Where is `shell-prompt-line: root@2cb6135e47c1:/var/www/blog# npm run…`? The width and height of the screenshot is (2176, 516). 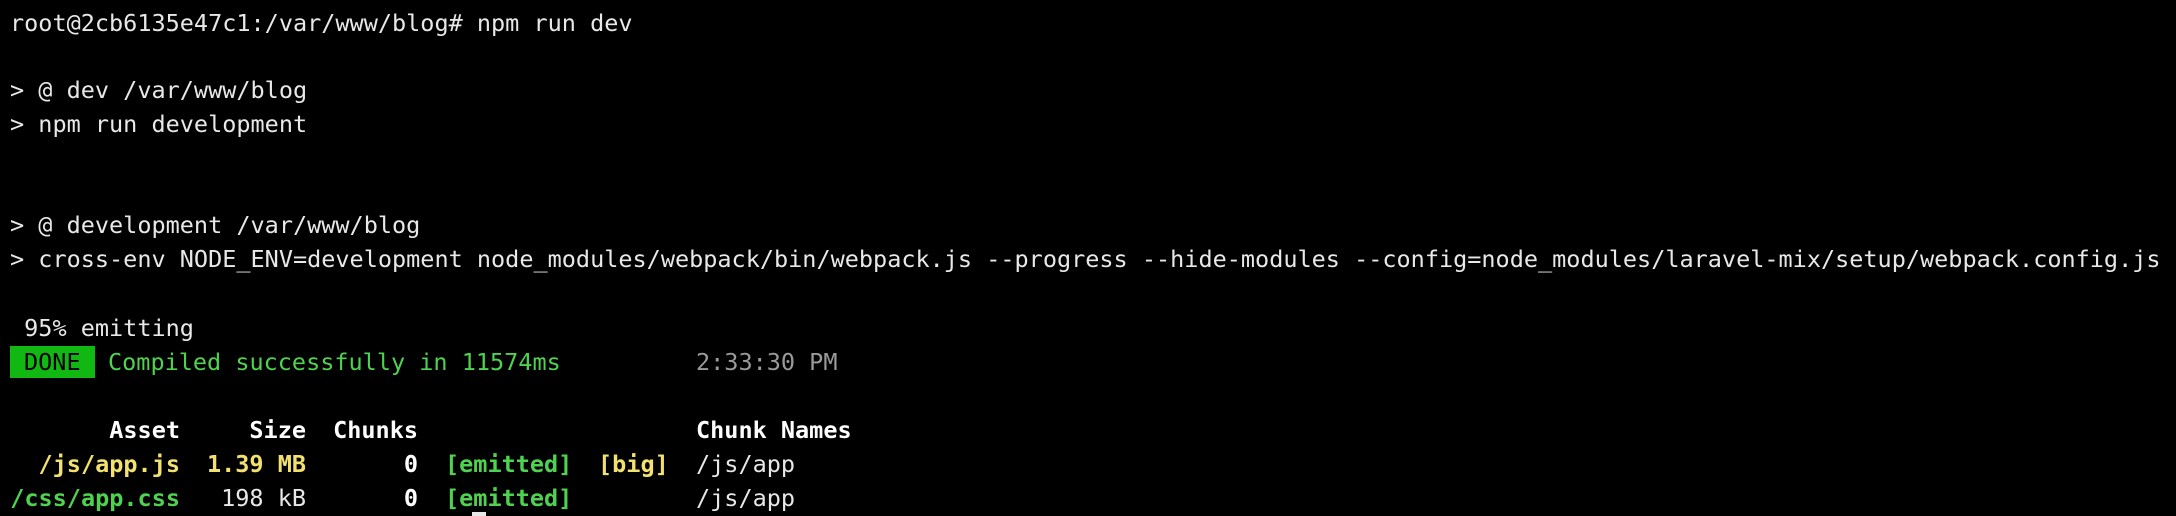 shell-prompt-line: root@2cb6135e47c1:/var/www/blog# npm run… is located at coordinates (321, 23).